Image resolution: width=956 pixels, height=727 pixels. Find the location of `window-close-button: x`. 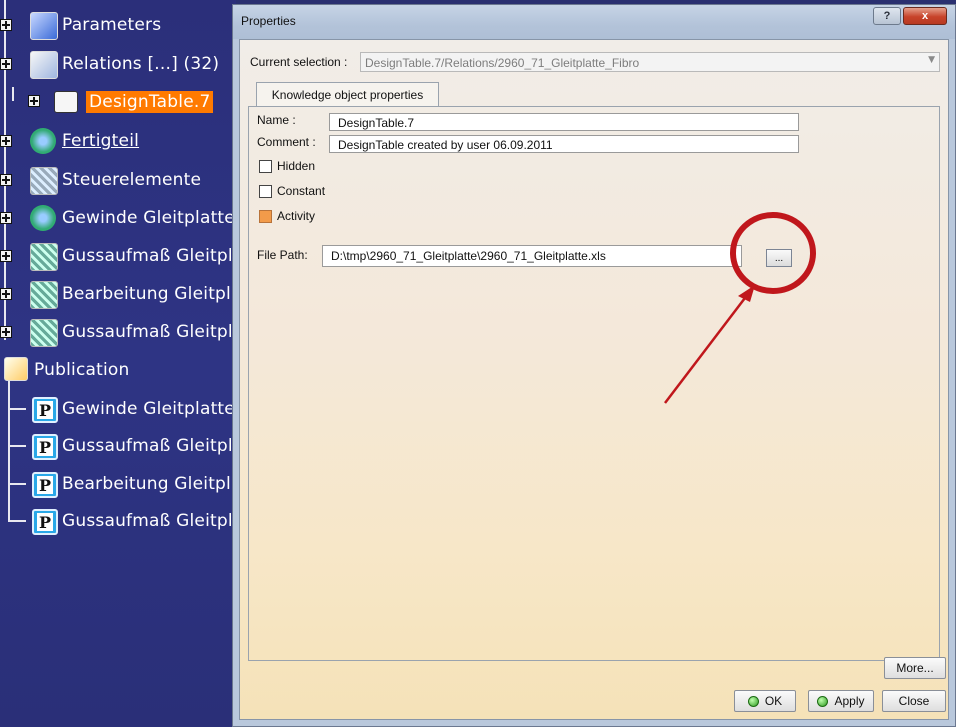

window-close-button: x is located at coordinates (925, 16).